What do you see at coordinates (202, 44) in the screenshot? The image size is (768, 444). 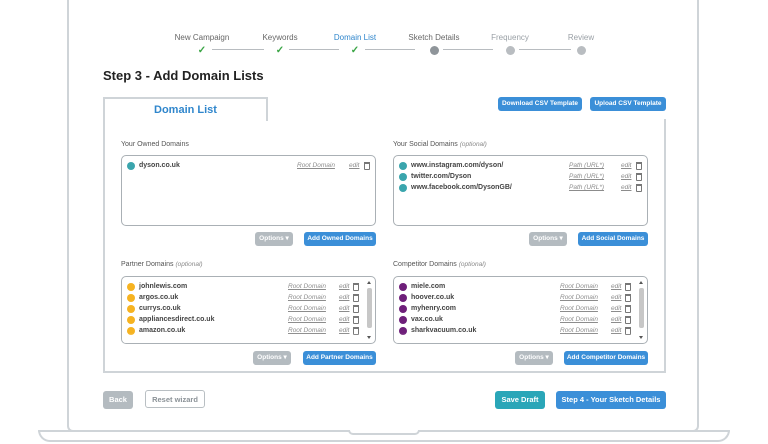 I see `step-new-campaign: New Campaign ✓` at bounding box center [202, 44].